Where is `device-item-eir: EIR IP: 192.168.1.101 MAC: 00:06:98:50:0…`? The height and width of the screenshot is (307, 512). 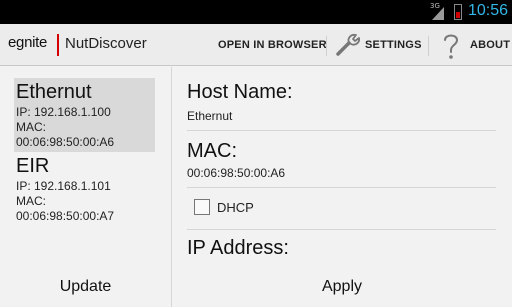
device-item-eir: EIR IP: 192.168.1.101 MAC: 00:06:98:50:0… is located at coordinates (84, 189).